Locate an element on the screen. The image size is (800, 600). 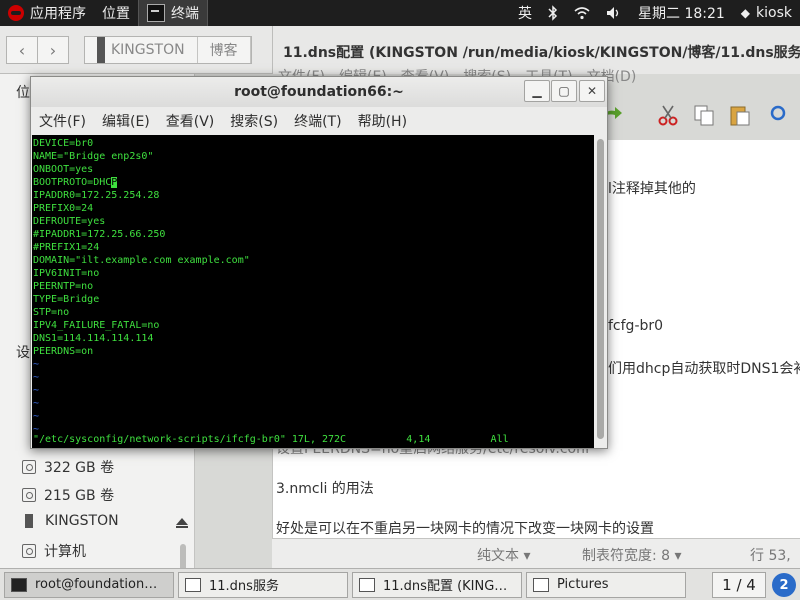
syntax-mode-dropdown: 纯文本 ▾ is located at coordinates (503, 555).